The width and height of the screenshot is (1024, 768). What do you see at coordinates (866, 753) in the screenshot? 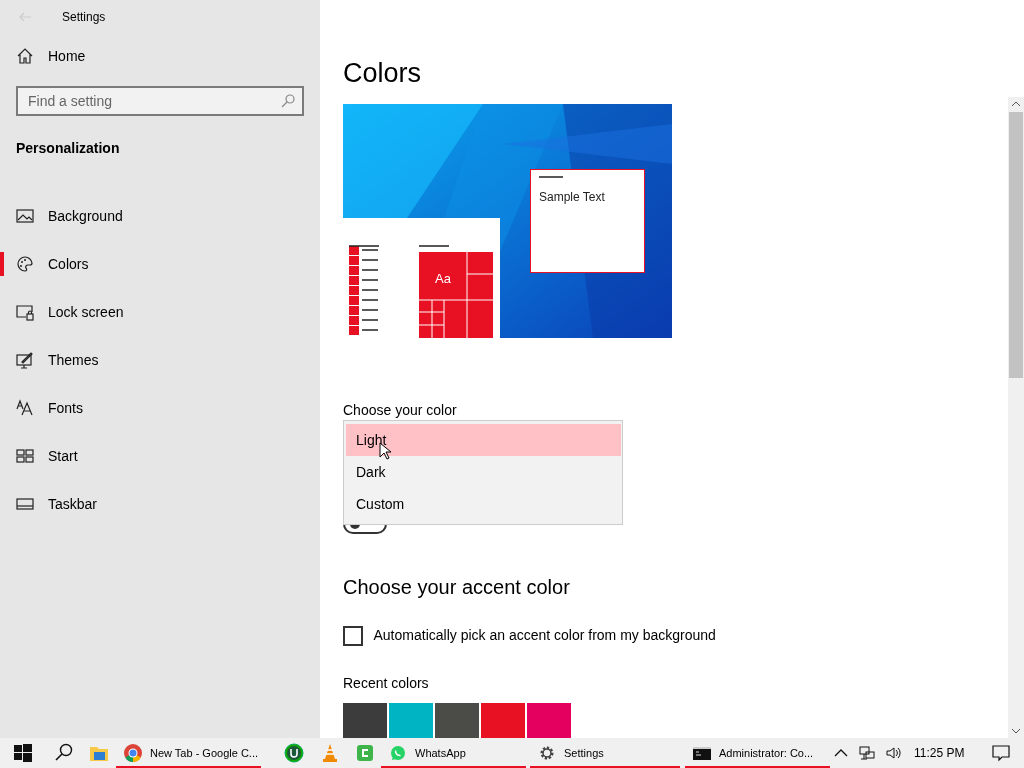
I see `network-icon` at bounding box center [866, 753].